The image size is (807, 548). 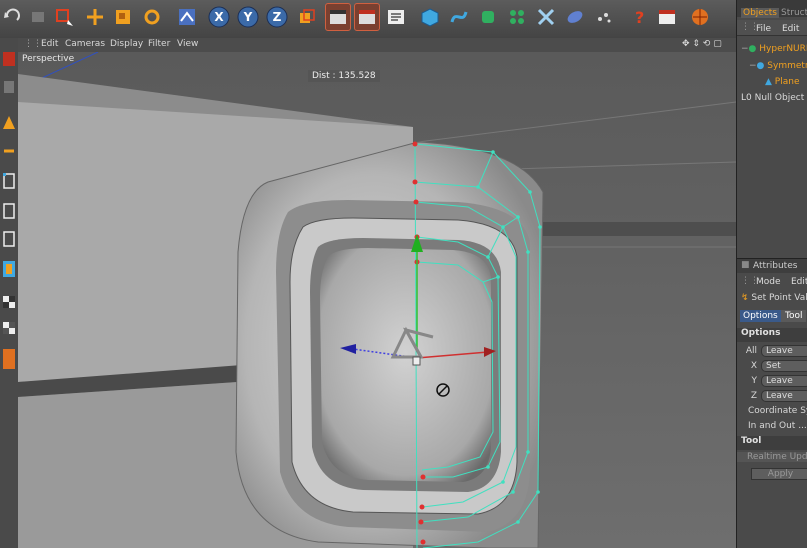 I want to click on lock-icon, so click(x=9, y=359).